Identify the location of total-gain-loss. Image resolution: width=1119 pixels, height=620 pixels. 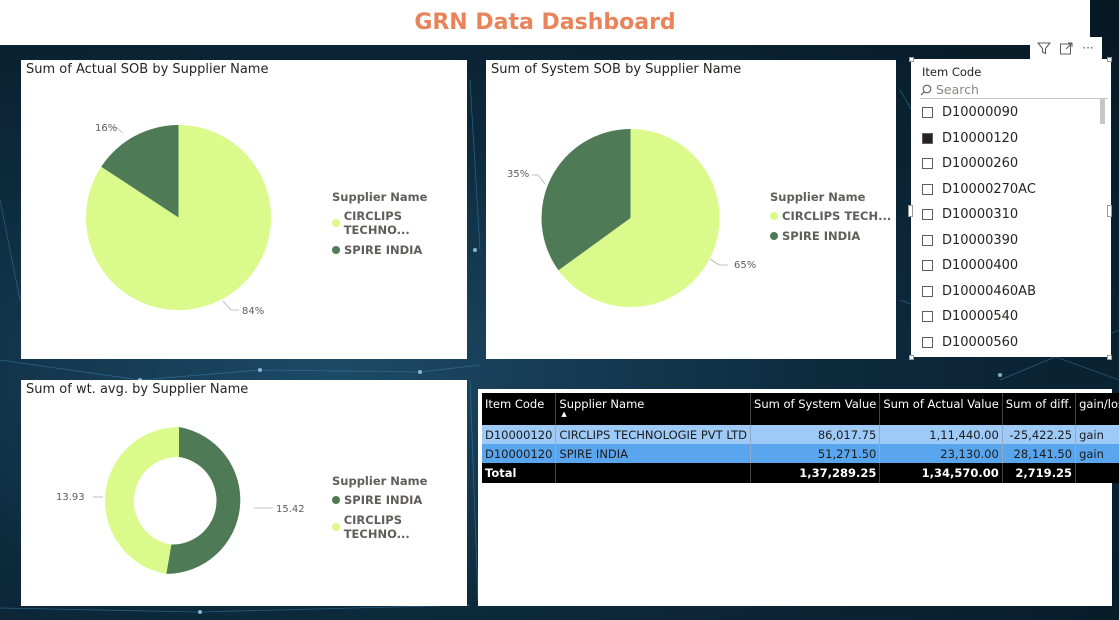
(1097, 473).